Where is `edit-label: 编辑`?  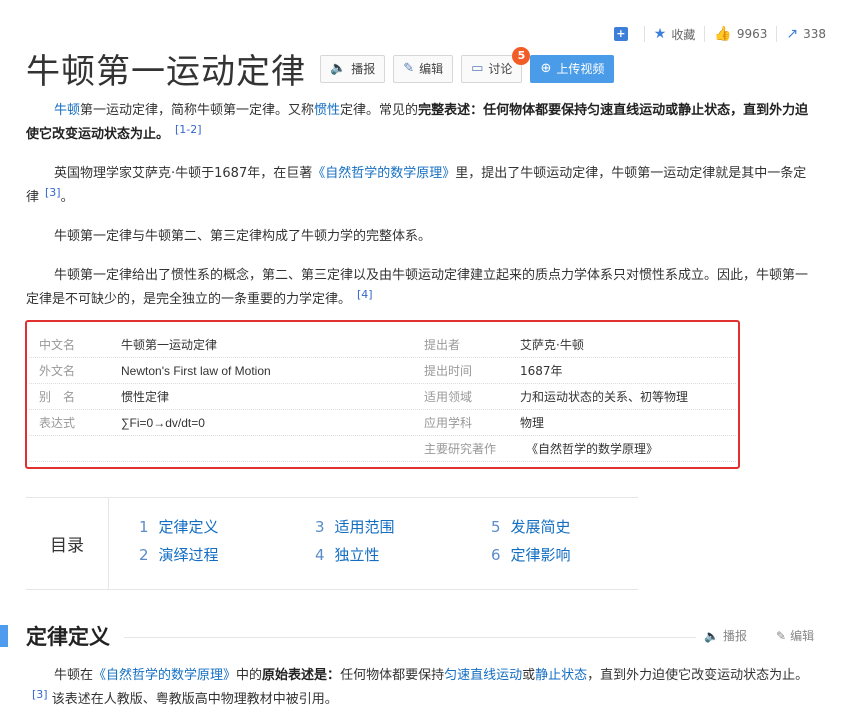 edit-label: 编辑 is located at coordinates (431, 69).